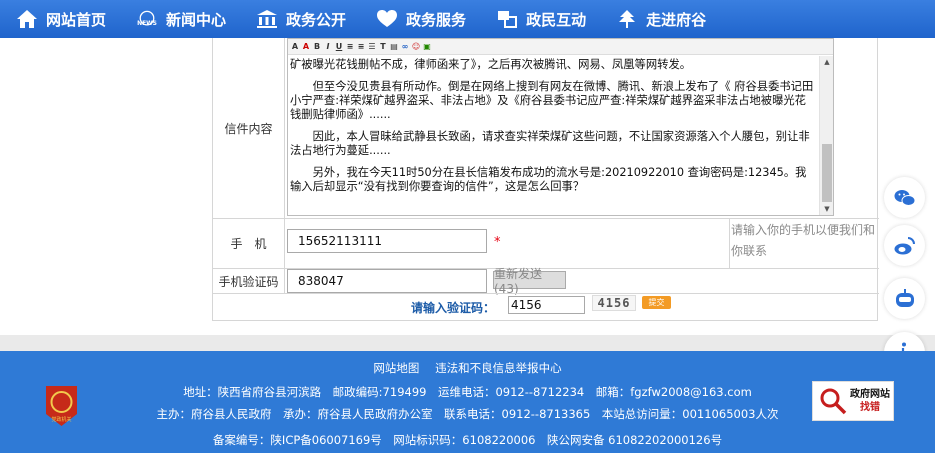  What do you see at coordinates (394, 47) in the screenshot?
I see `indent-icon: ▤` at bounding box center [394, 47].